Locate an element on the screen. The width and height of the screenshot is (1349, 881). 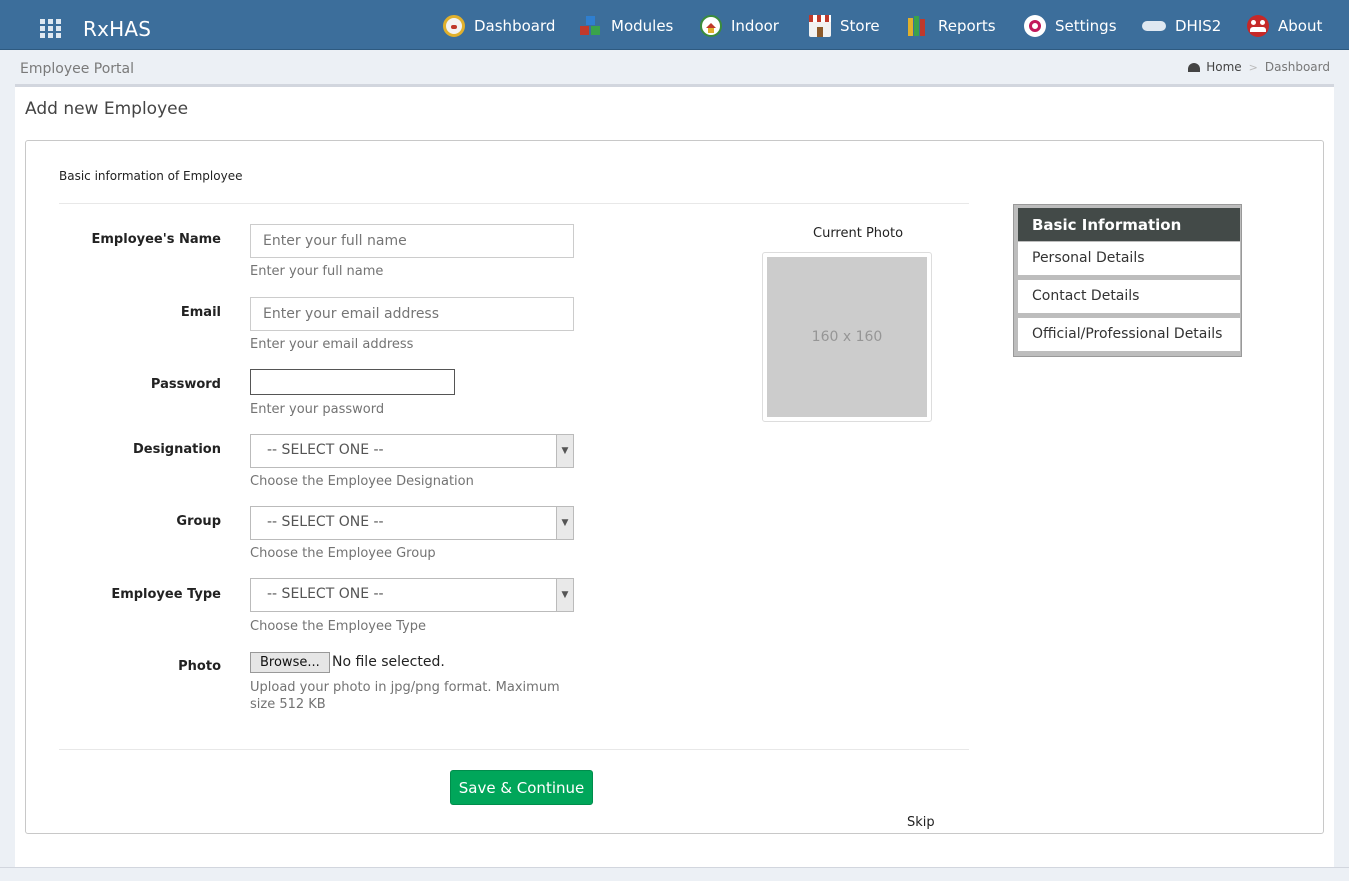
store-icon is located at coordinates (820, 26).